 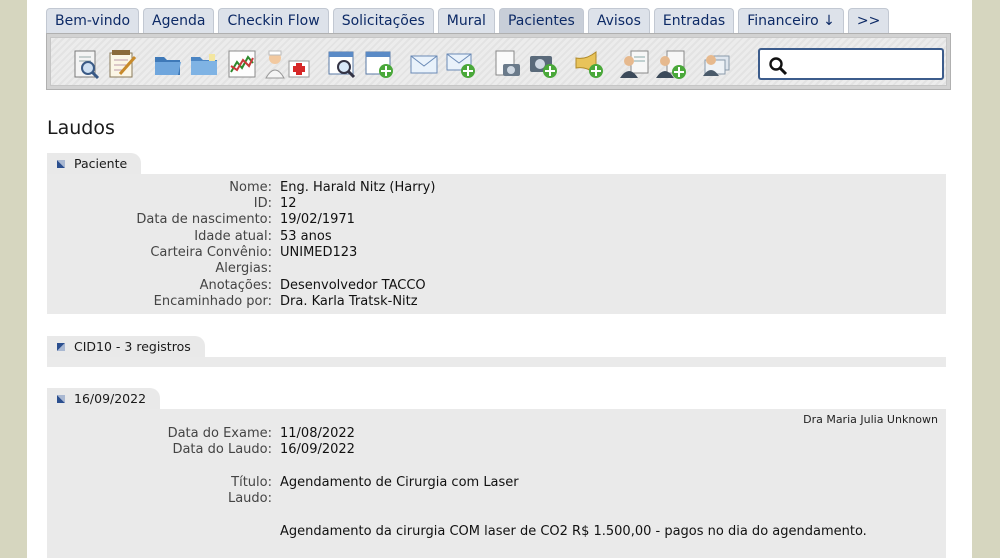 What do you see at coordinates (399, 482) in the screenshot?
I see `field-value: Agendamento de Cirurgia com Laser` at bounding box center [399, 482].